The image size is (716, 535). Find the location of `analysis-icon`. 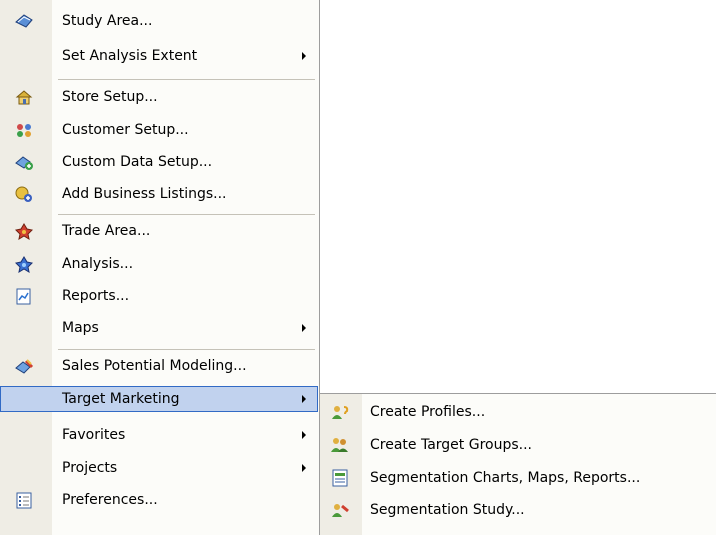

analysis-icon is located at coordinates (24, 264).